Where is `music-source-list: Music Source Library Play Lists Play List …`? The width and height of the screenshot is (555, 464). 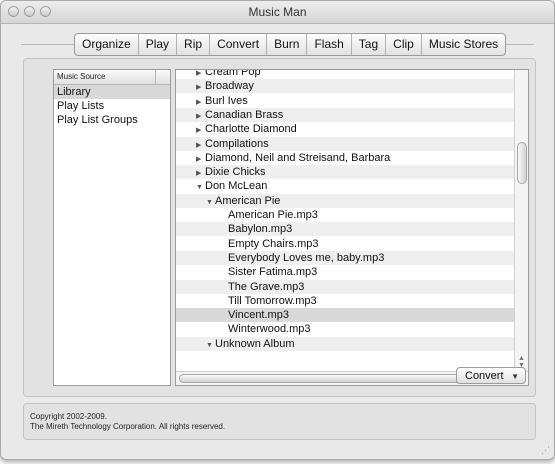
music-source-list: Music Source Library Play Lists Play List … is located at coordinates (112, 227).